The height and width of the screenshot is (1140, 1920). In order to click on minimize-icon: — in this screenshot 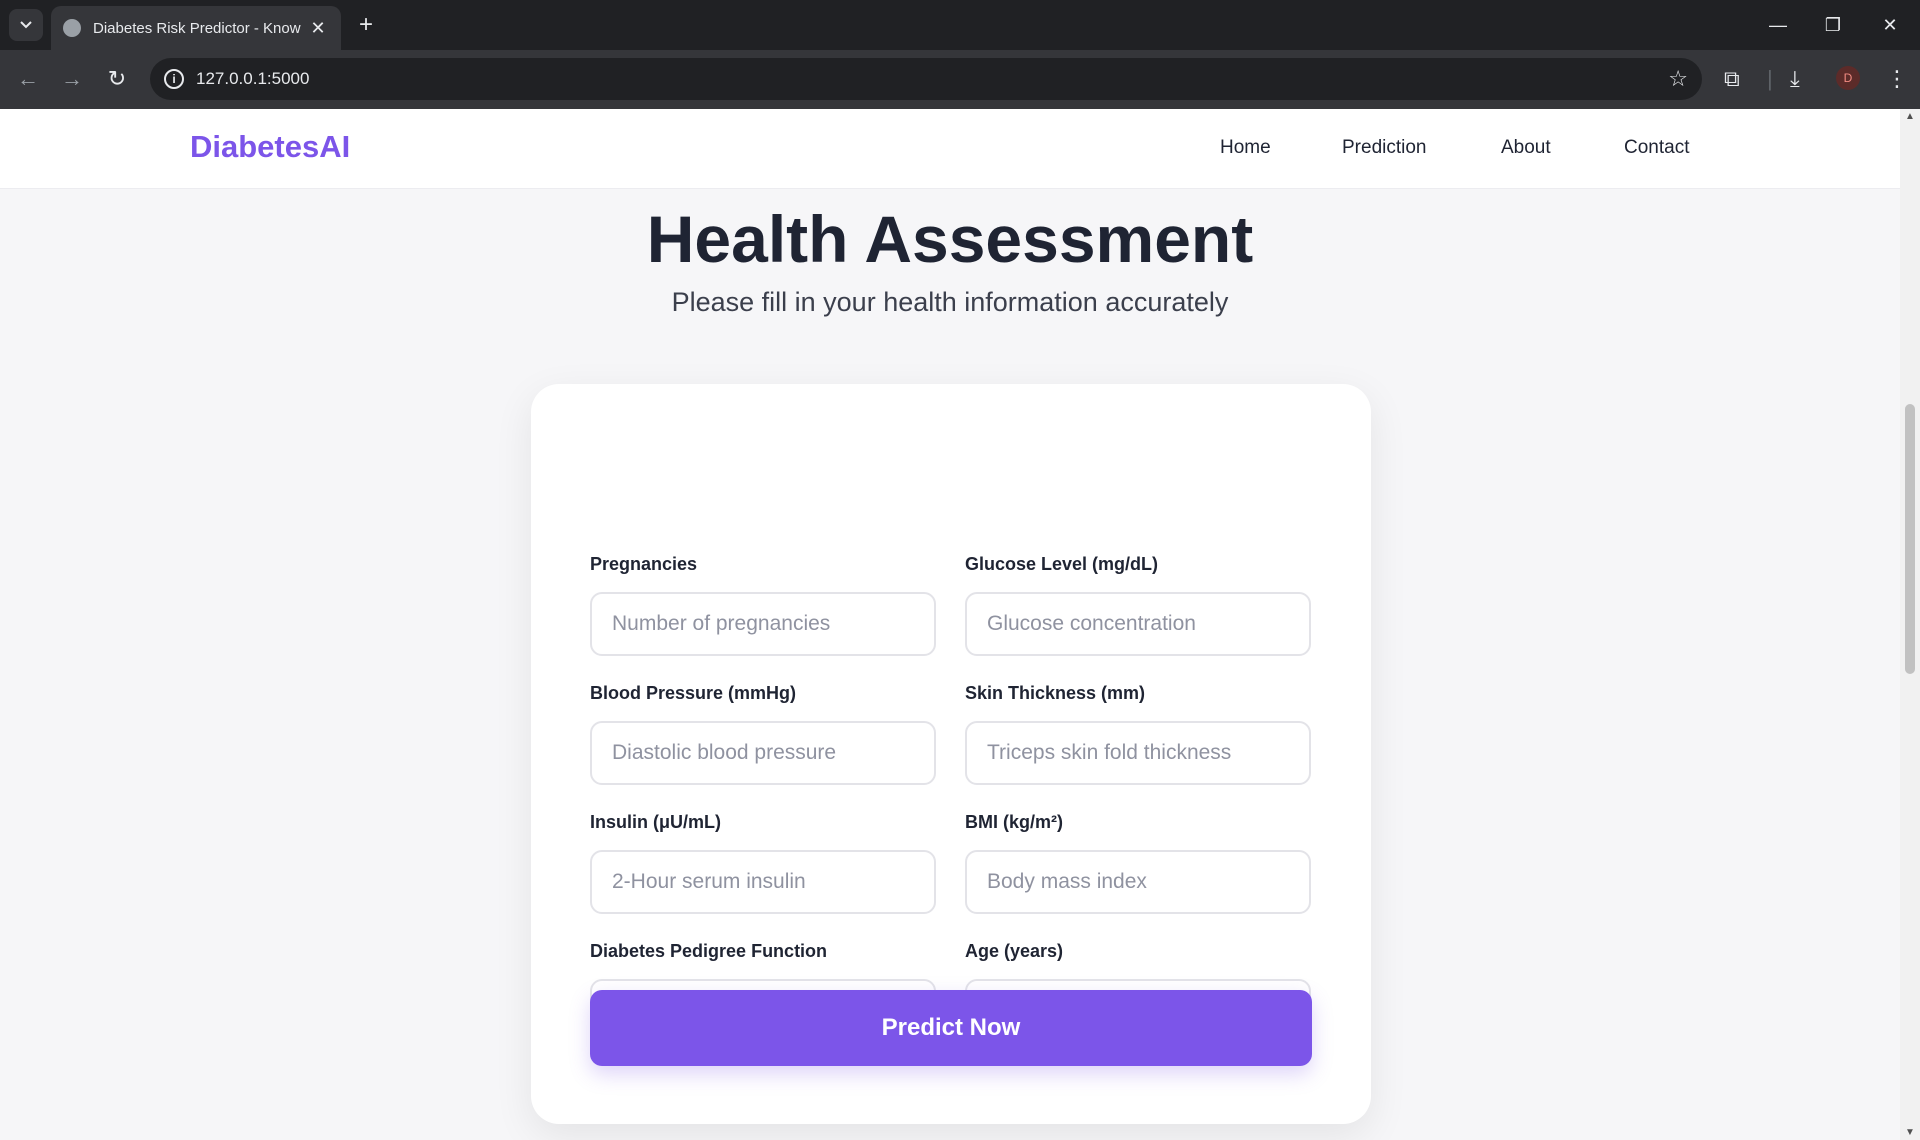, I will do `click(1778, 25)`.